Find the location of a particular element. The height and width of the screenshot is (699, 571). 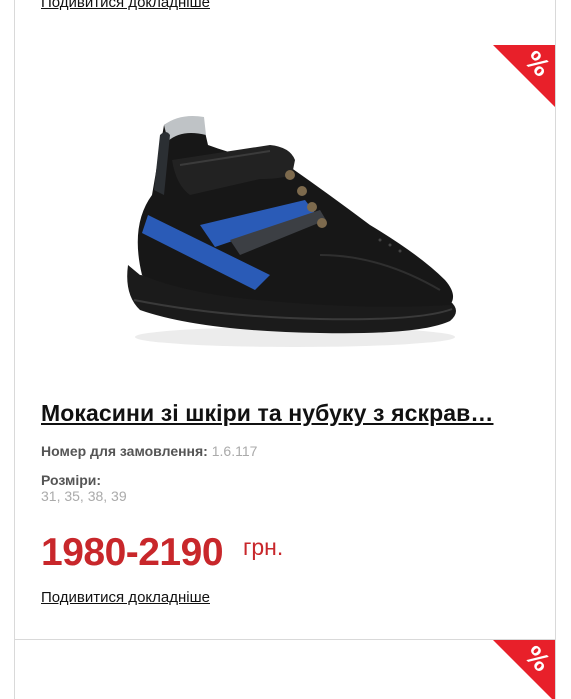

sizes-value: 31, 35, 38, 39 is located at coordinates (84, 496).